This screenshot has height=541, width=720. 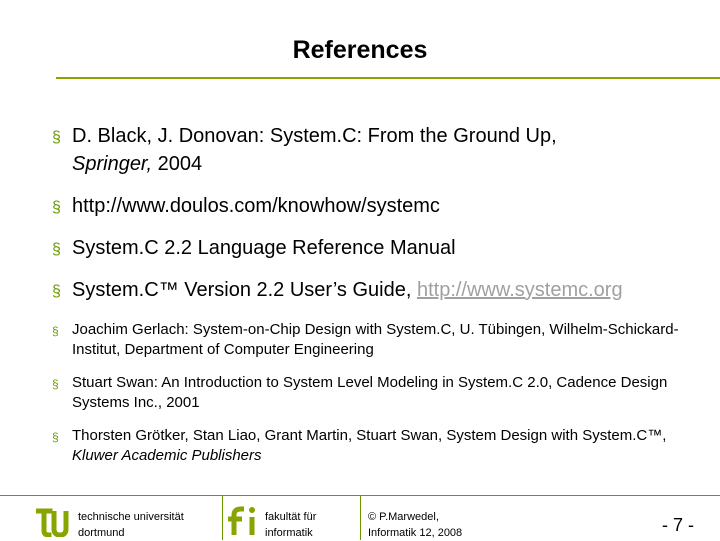 I want to click on university-name: technische universität dortmund, so click(x=131, y=525).